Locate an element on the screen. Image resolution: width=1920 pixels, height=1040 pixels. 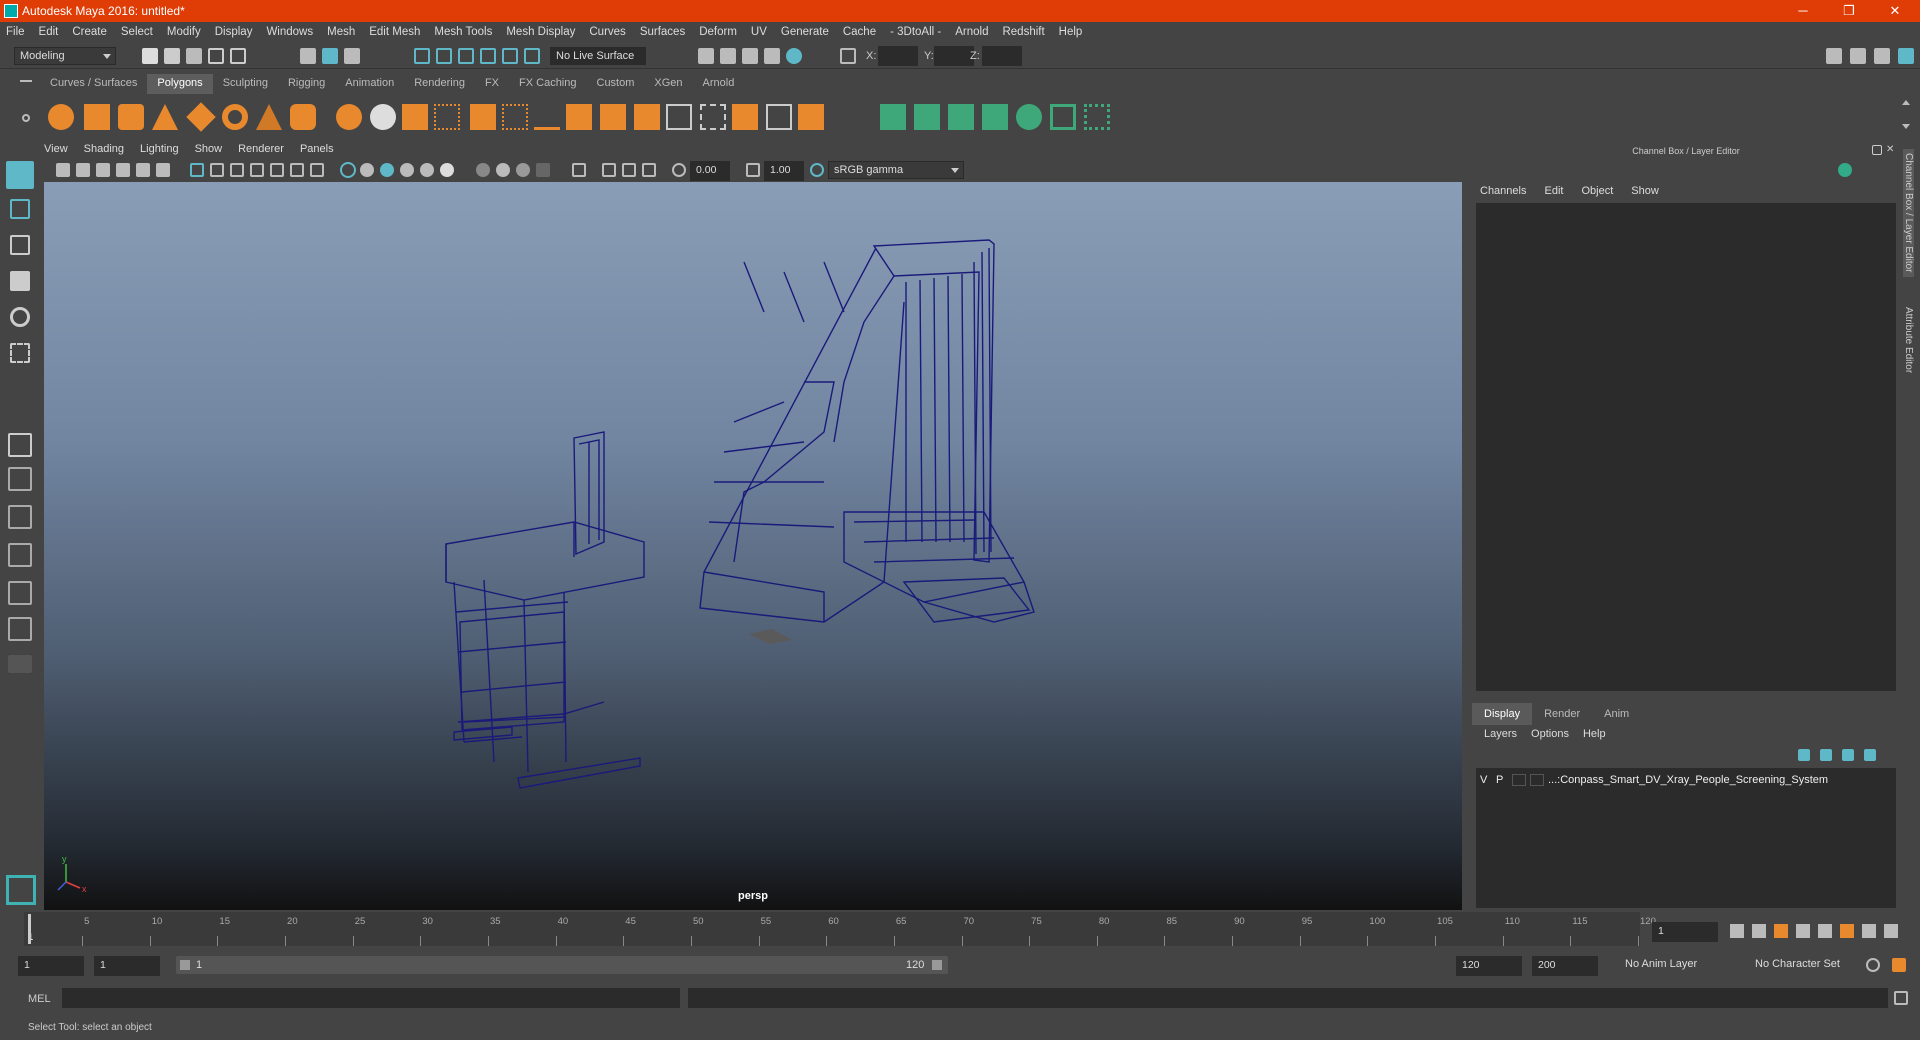
shelf-menu-icon is located at coordinates (26, 81).